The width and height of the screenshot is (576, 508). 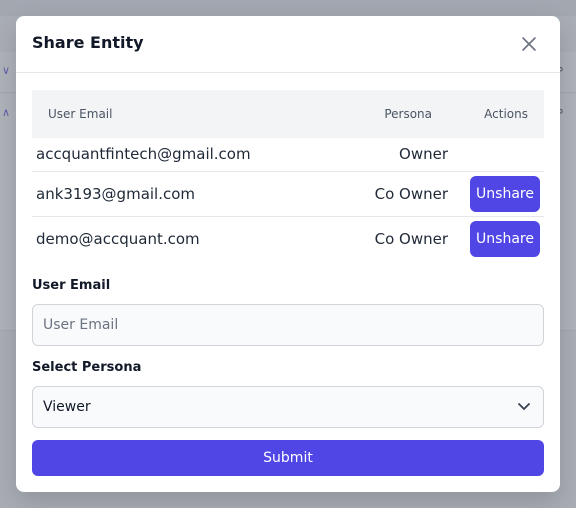 I want to click on row-persona: Owner, so click(x=423, y=154).